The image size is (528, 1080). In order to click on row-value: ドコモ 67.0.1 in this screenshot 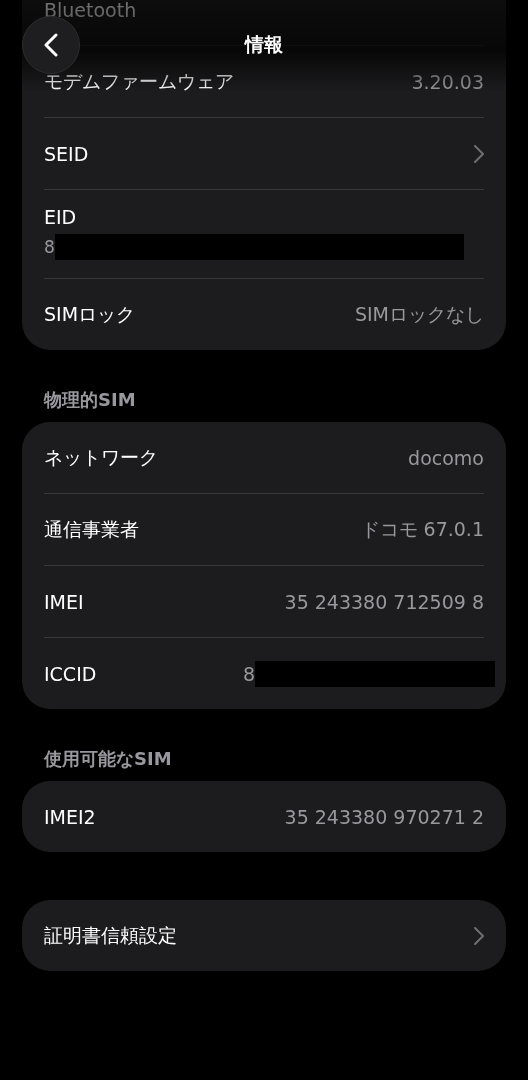, I will do `click(422, 529)`.